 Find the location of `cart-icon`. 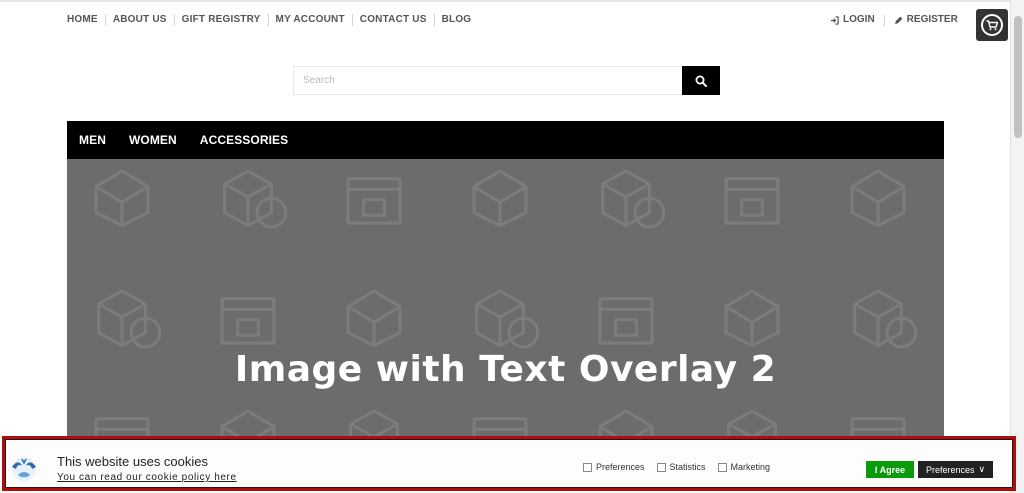

cart-icon is located at coordinates (992, 24).